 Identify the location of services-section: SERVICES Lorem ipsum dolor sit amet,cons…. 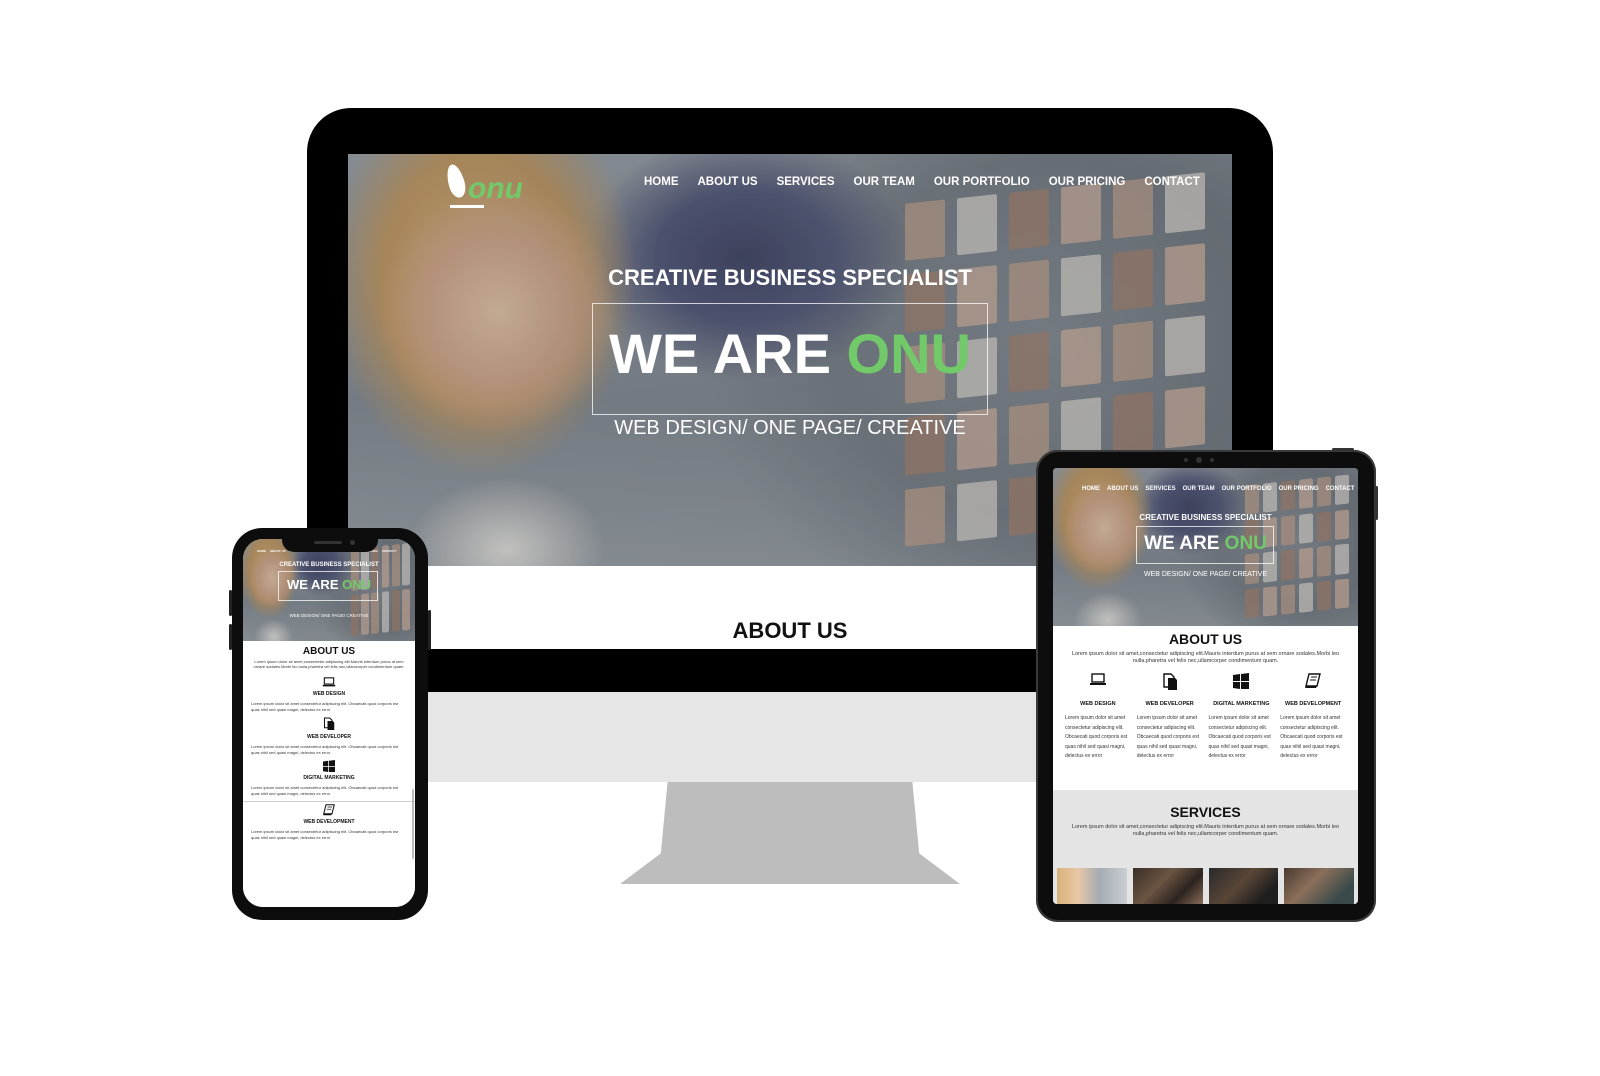
(1205, 847).